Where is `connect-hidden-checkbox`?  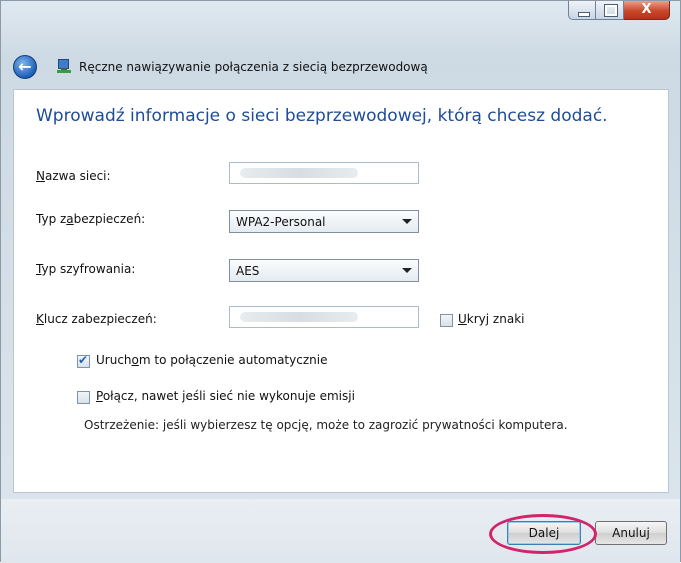 connect-hidden-checkbox is located at coordinates (83, 397).